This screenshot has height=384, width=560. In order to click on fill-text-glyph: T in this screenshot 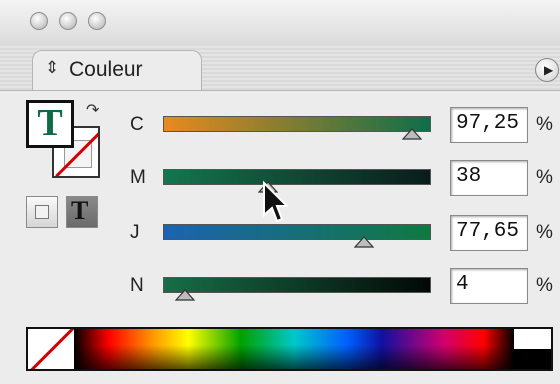, I will do `click(50, 123)`.